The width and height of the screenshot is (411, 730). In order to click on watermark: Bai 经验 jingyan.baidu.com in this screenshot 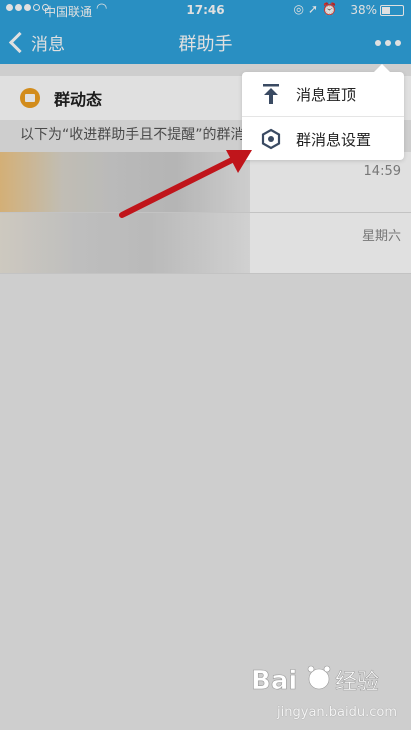, I will do `click(322, 689)`.